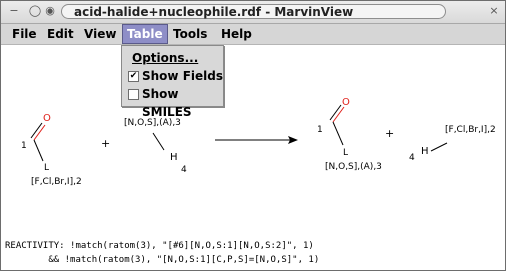 The width and height of the screenshot is (506, 271). What do you see at coordinates (174, 157) in the screenshot?
I see `atom-h-nucleophile: H` at bounding box center [174, 157].